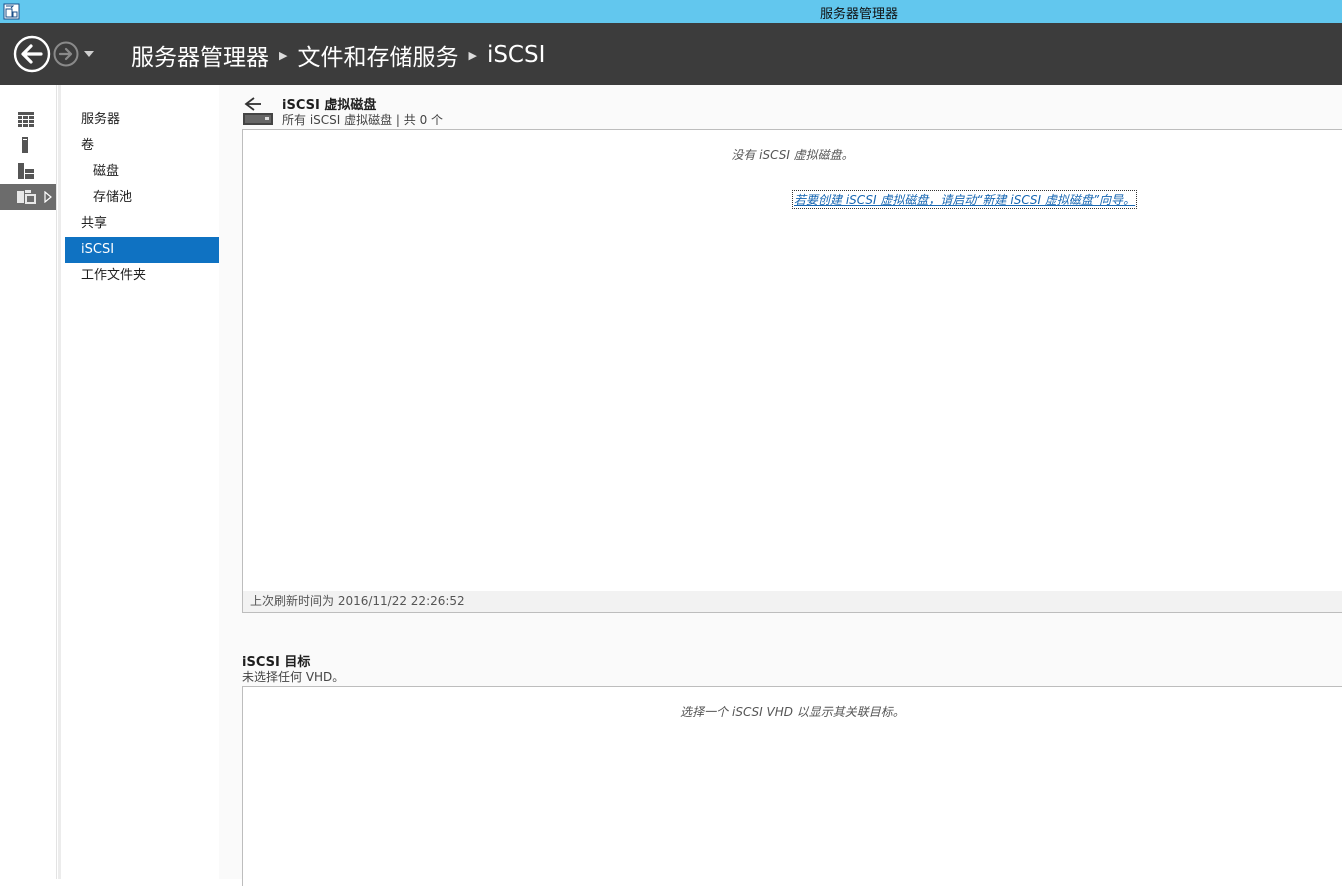 The width and height of the screenshot is (1342, 886). Describe the element at coordinates (377, 55) in the screenshot. I see `breadcrumb-item: 文件和存储服务` at that location.